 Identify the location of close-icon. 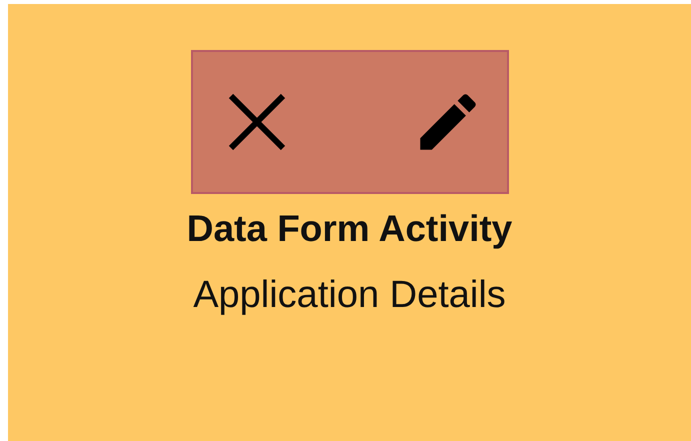
(256, 122).